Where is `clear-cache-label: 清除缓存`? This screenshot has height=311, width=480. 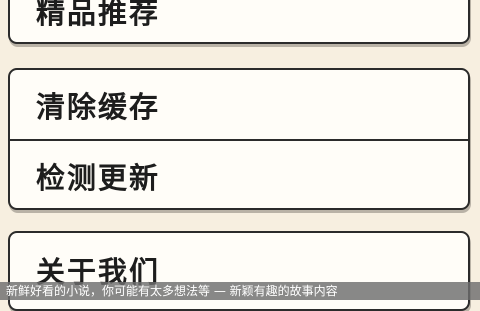 clear-cache-label: 清除缓存 is located at coordinates (98, 106).